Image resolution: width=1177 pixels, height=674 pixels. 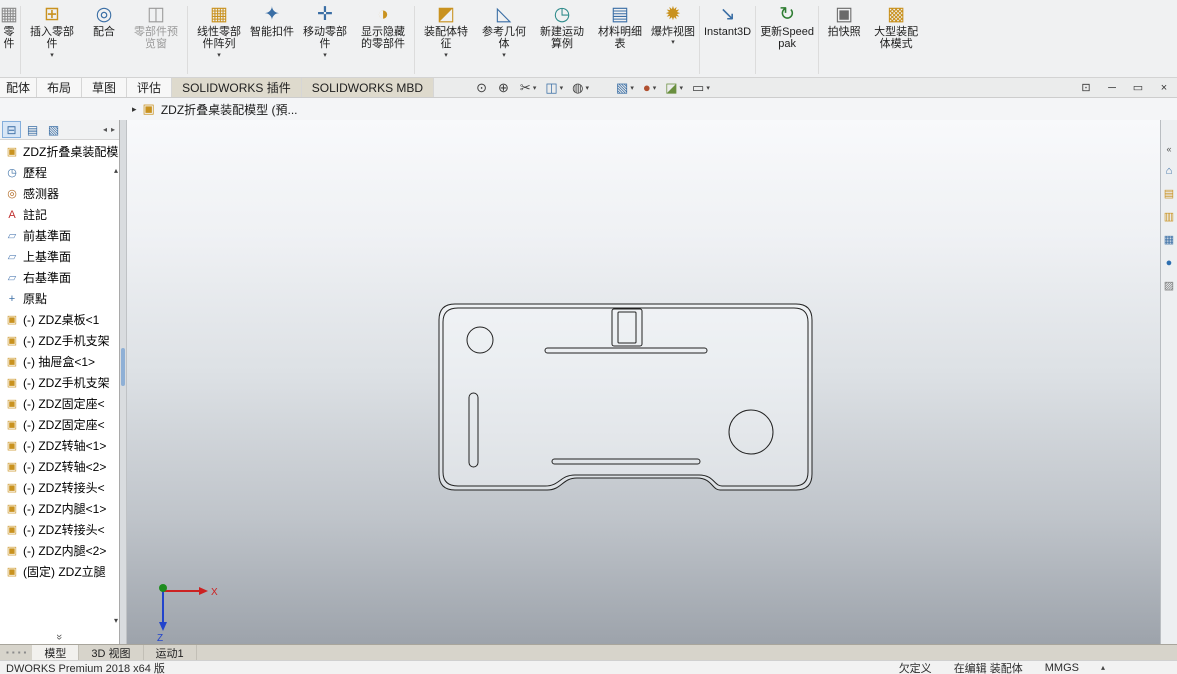 I want to click on ribbon-button-component-preview: ◫ 零部件预览窗, so click(x=156, y=27).